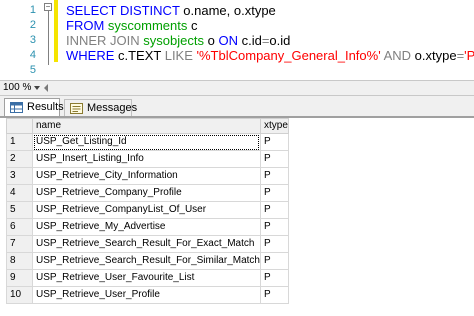 The height and width of the screenshot is (316, 474). Describe the element at coordinates (237, 70) in the screenshot. I see `code-line: 5` at that location.